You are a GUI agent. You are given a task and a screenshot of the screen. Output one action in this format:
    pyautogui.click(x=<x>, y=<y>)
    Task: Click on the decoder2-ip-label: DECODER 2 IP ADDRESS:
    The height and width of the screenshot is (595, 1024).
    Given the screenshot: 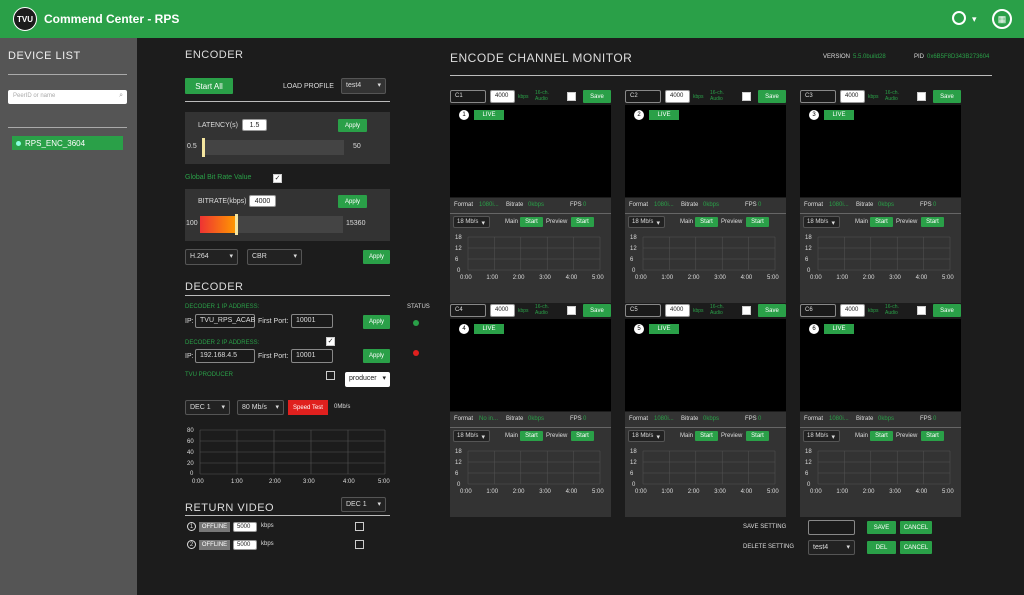 What is the action you would take?
    pyautogui.click(x=222, y=343)
    